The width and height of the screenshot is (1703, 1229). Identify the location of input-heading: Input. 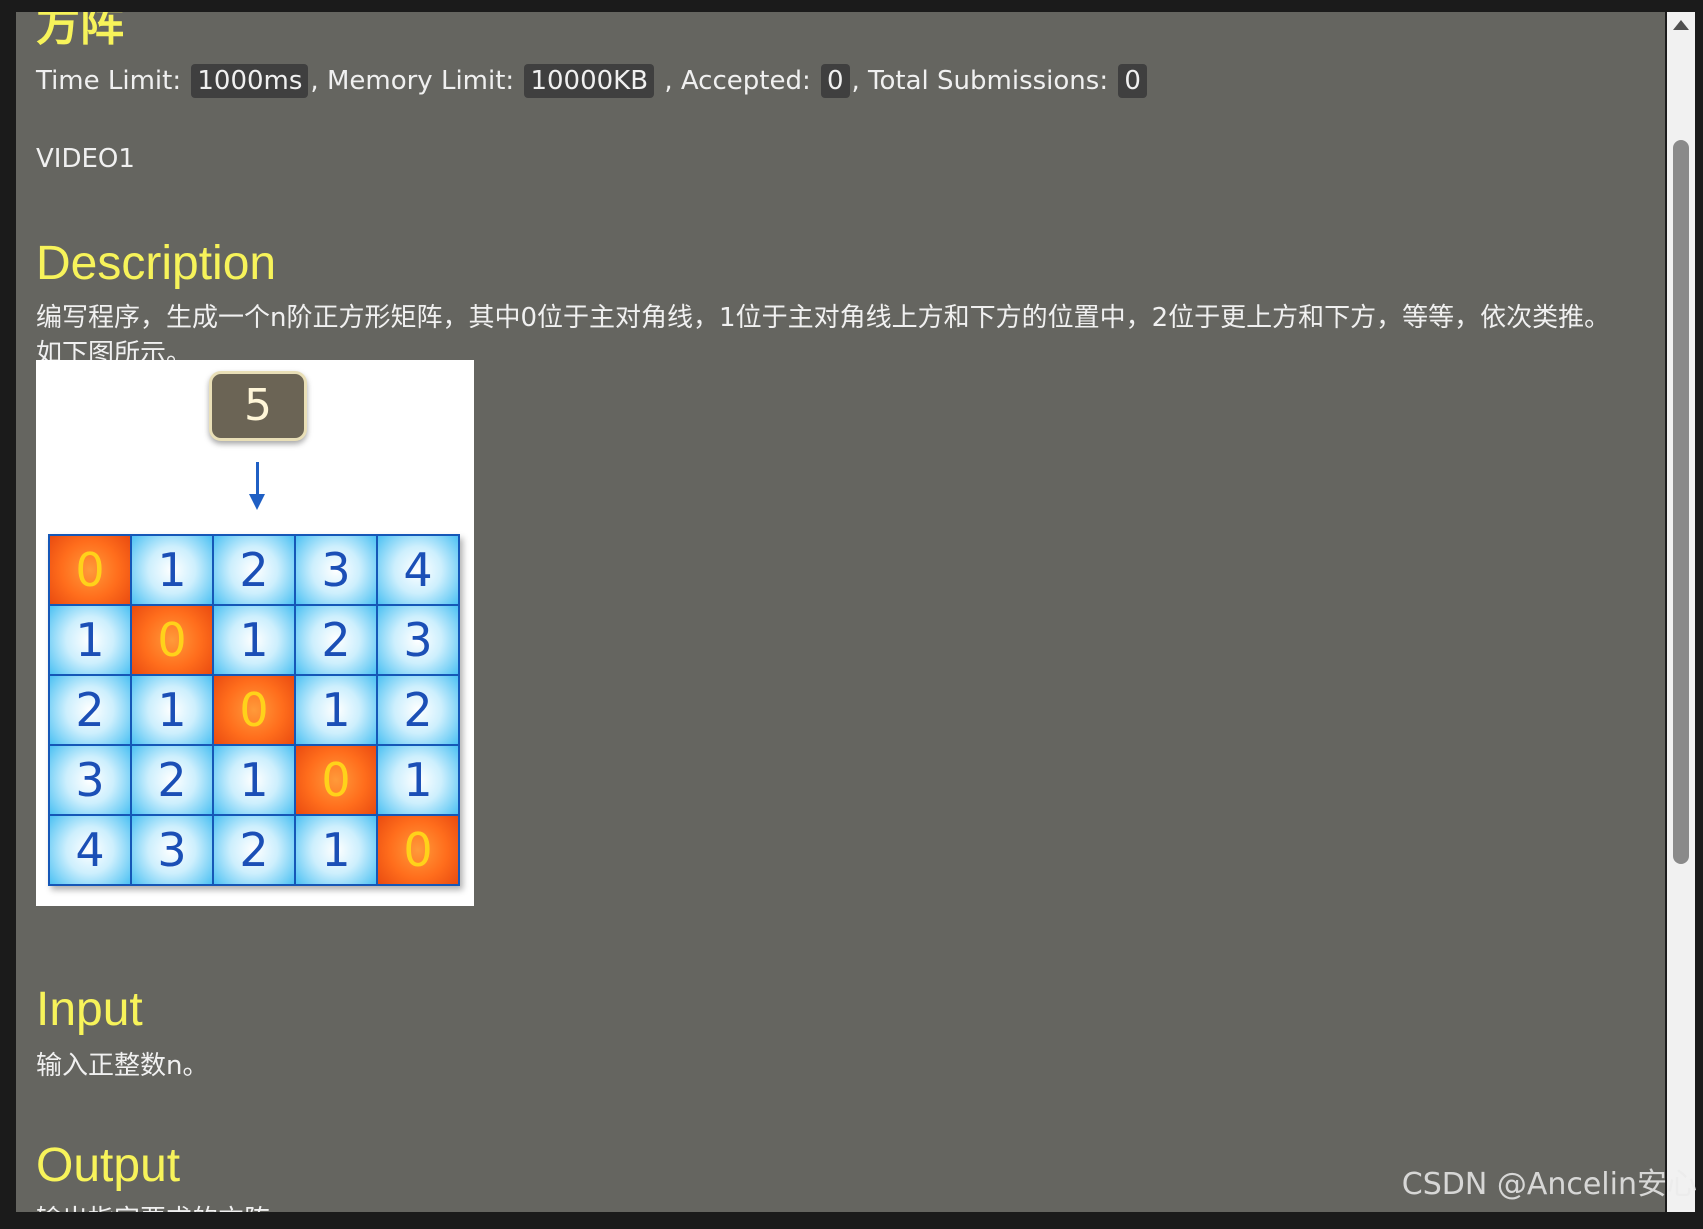
(89, 1009).